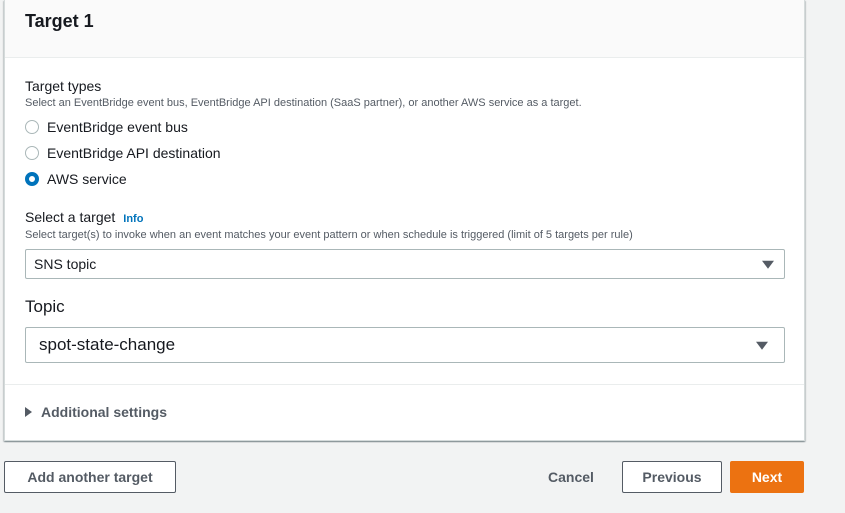 The width and height of the screenshot is (845, 513). I want to click on select-target-label-row: Select a target Info, so click(84, 217).